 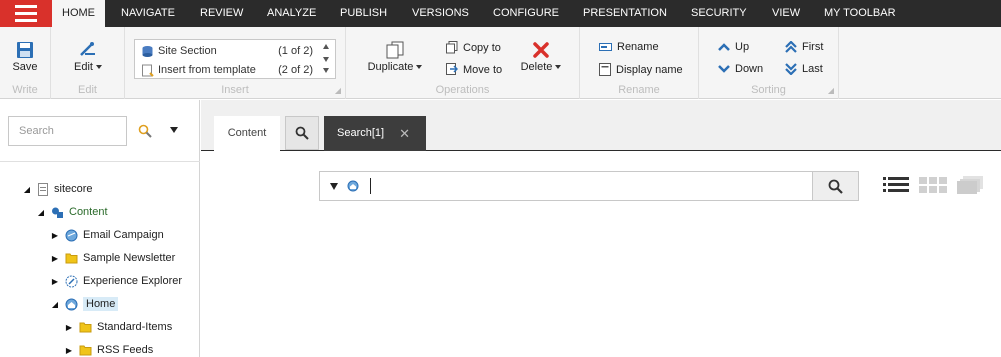 What do you see at coordinates (326, 46) in the screenshot?
I see `scroll-up-icon` at bounding box center [326, 46].